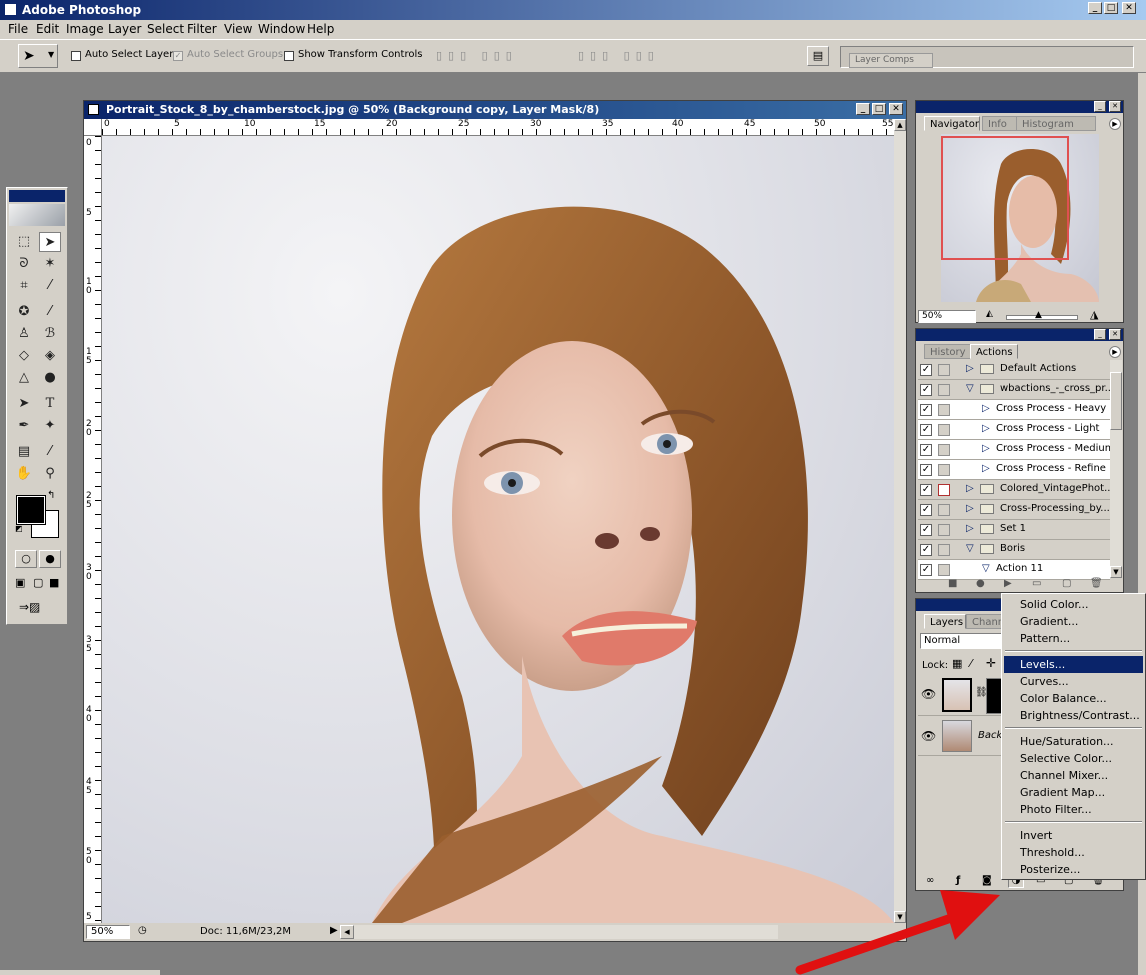 This screenshot has width=1146, height=975. I want to click on record-icon: ●, so click(980, 583).